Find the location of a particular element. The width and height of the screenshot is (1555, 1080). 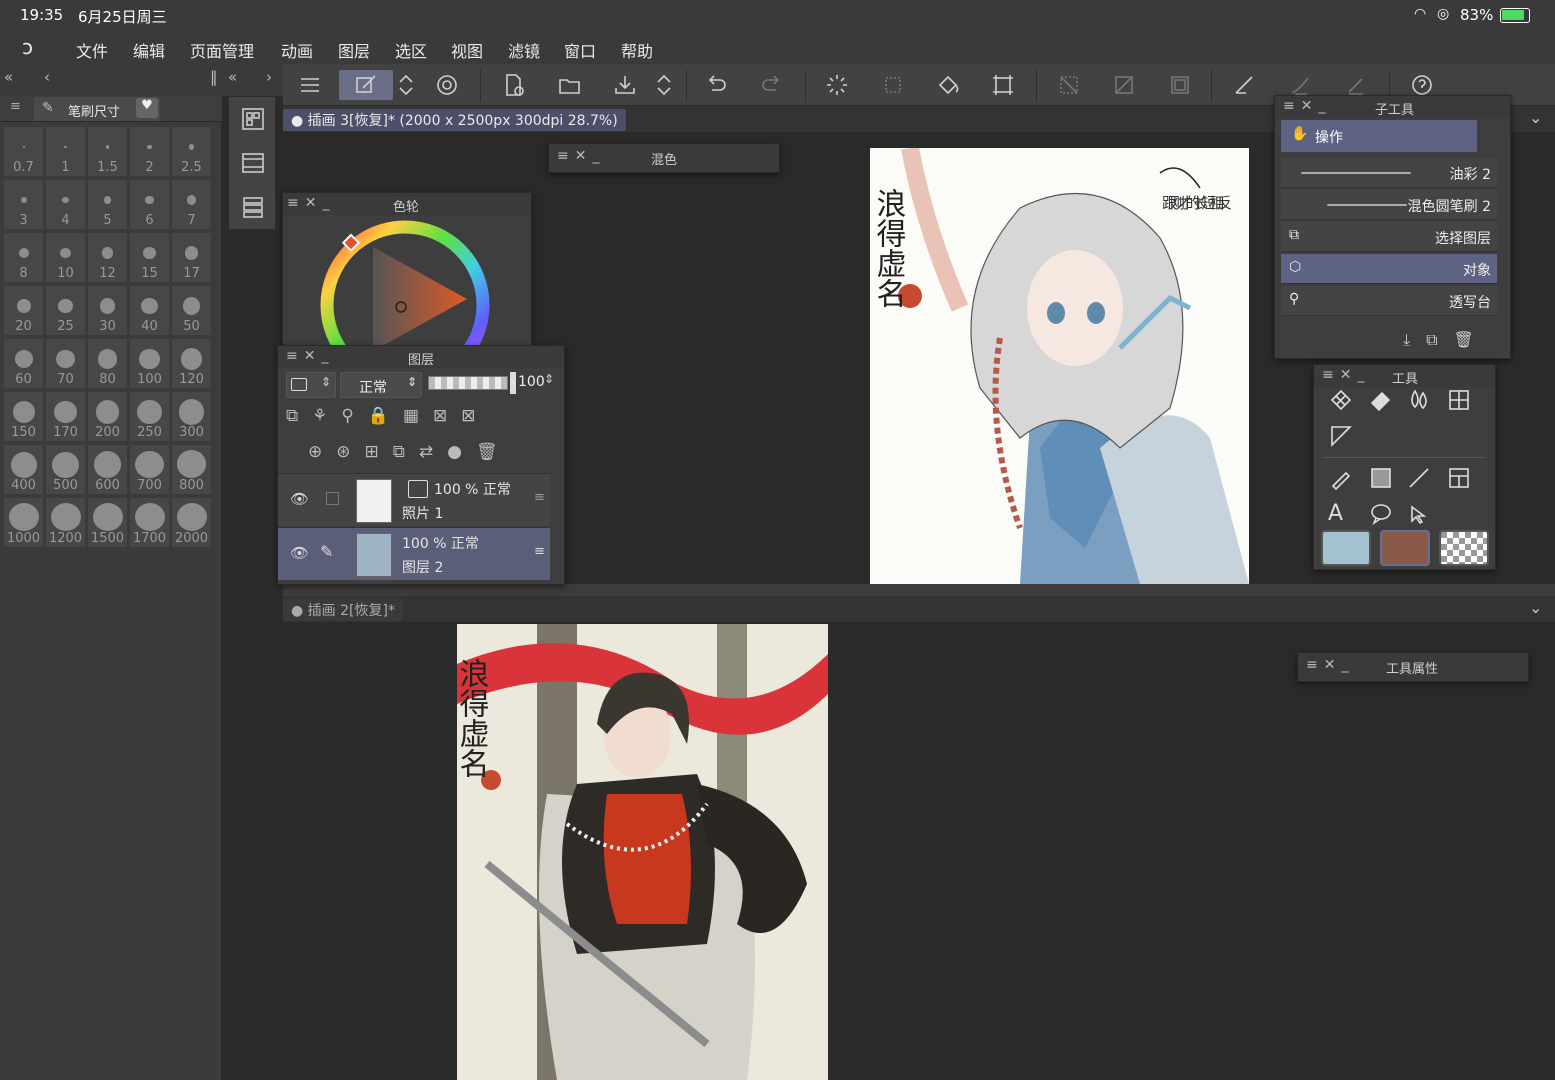

panel-menu-icon: ≡ is located at coordinates (15, 106).